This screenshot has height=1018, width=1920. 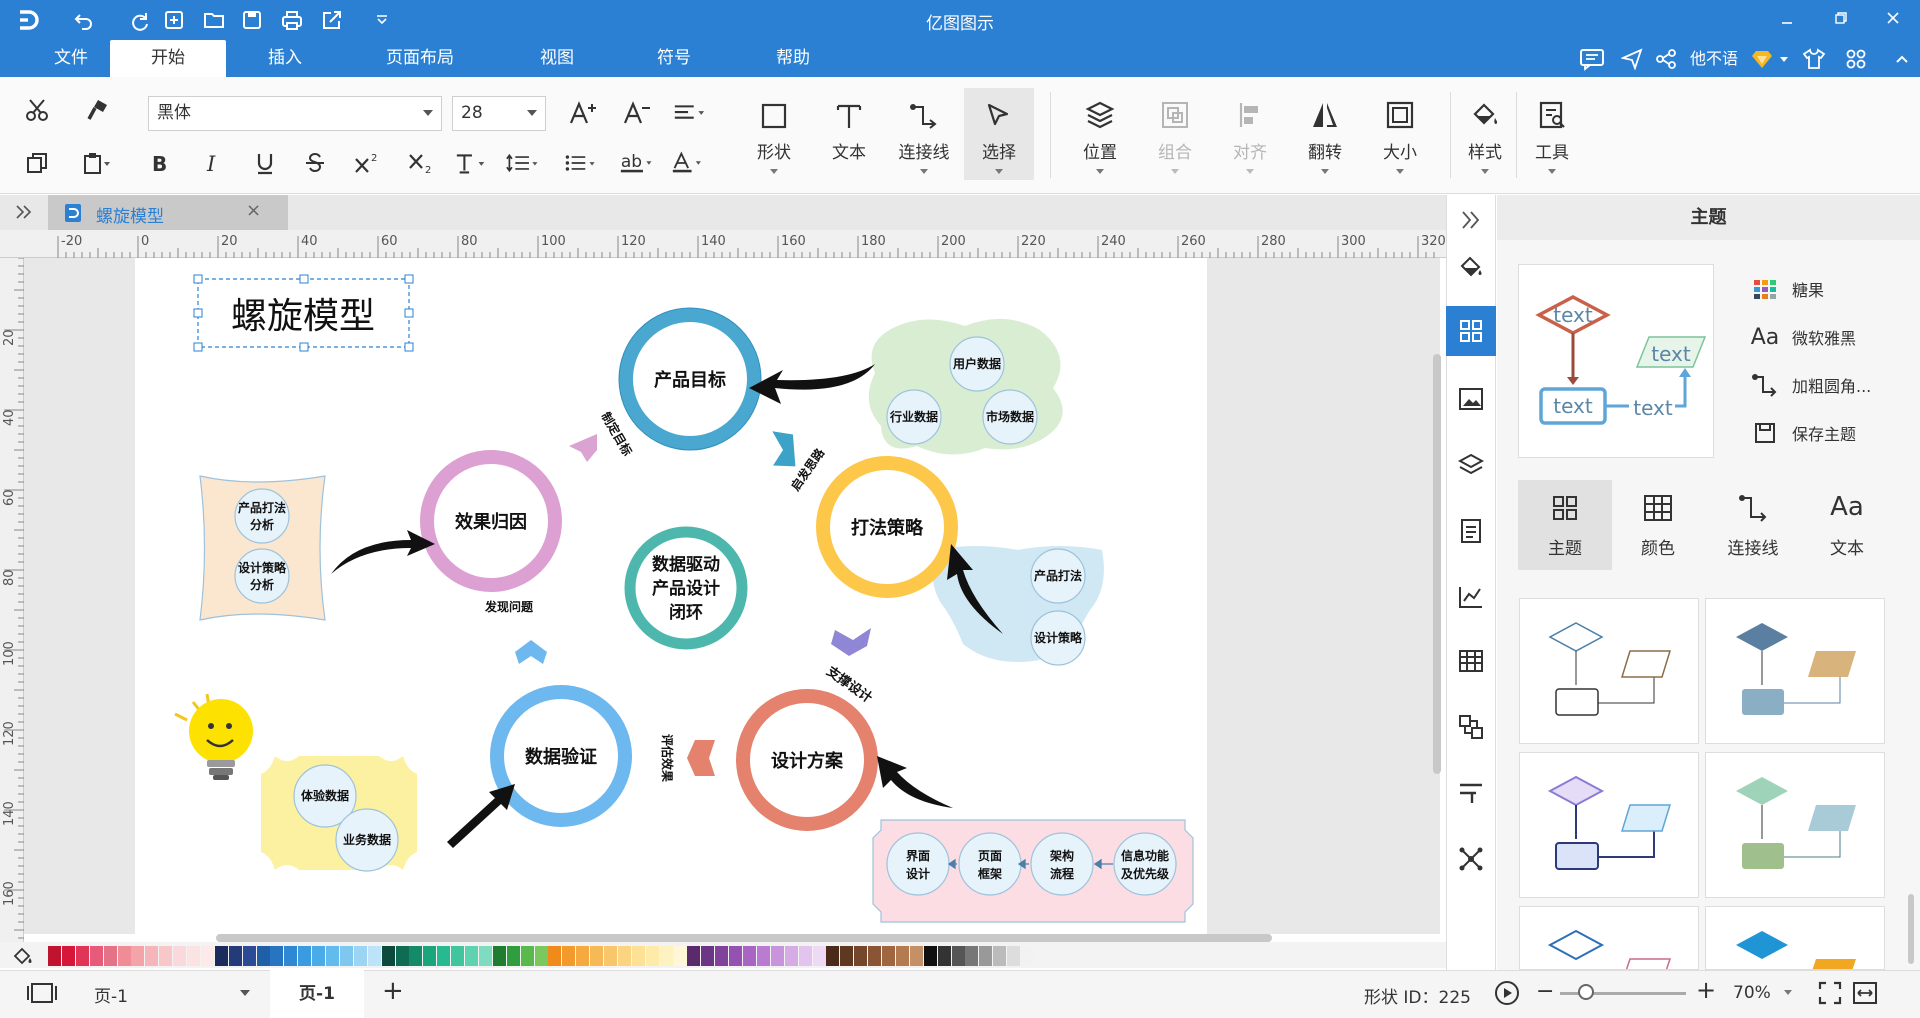 What do you see at coordinates (1752, 993) in the screenshot?
I see `zoom-level: 70%` at bounding box center [1752, 993].